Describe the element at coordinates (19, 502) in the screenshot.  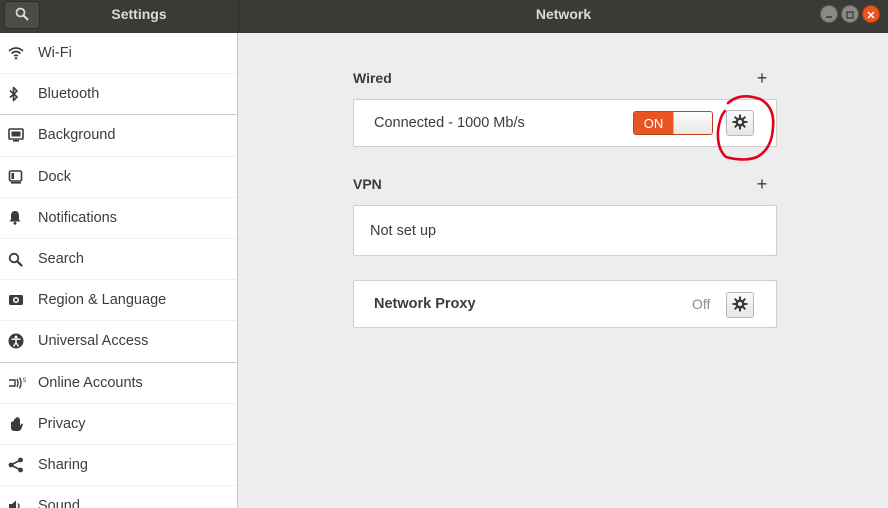
I see `speaker-icon` at that location.